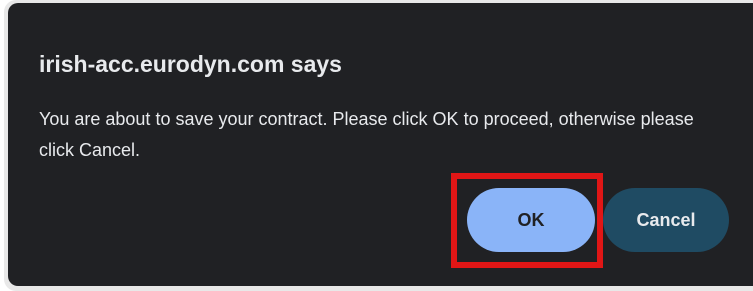 This screenshot has height=291, width=753. I want to click on dialog-title: irish-acc.eurodyn.com says, so click(190, 64).